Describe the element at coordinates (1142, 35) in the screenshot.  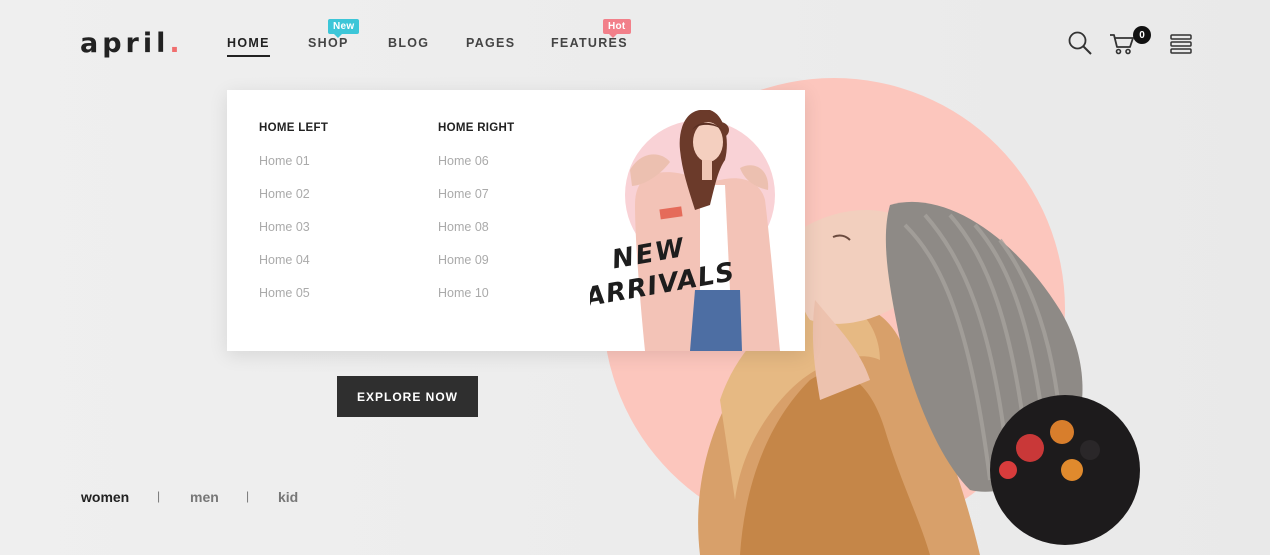
I see `cart-count-badge: 0` at that location.